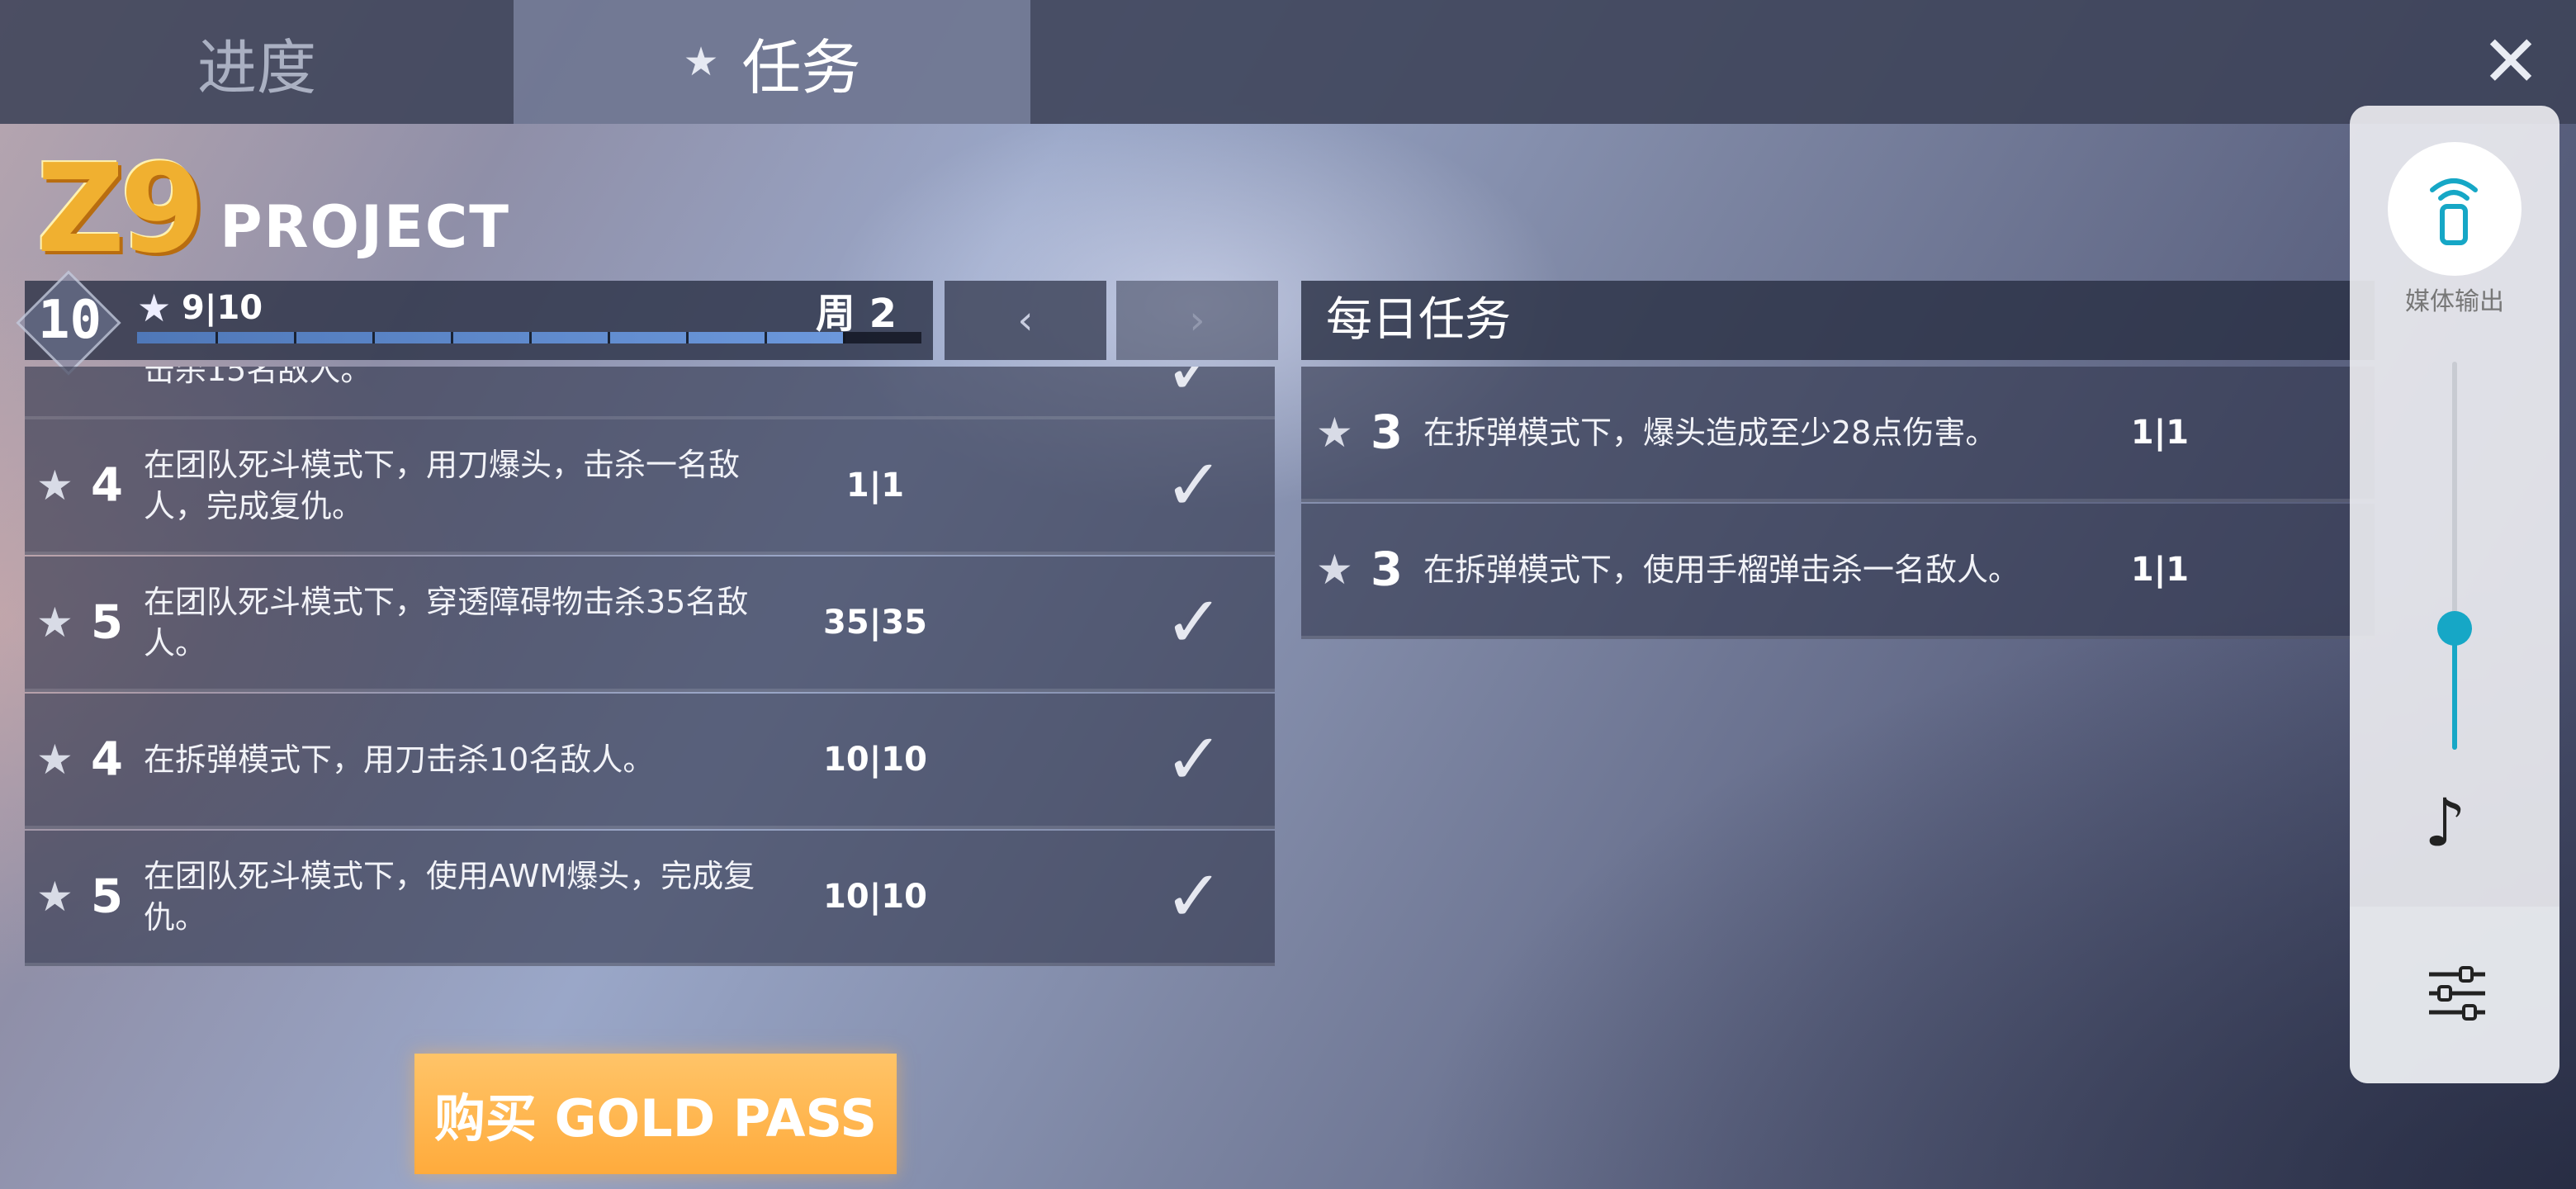 This screenshot has width=2576, height=1189. Describe the element at coordinates (2445, 822) in the screenshot. I see `music-note-icon: ♪` at that location.